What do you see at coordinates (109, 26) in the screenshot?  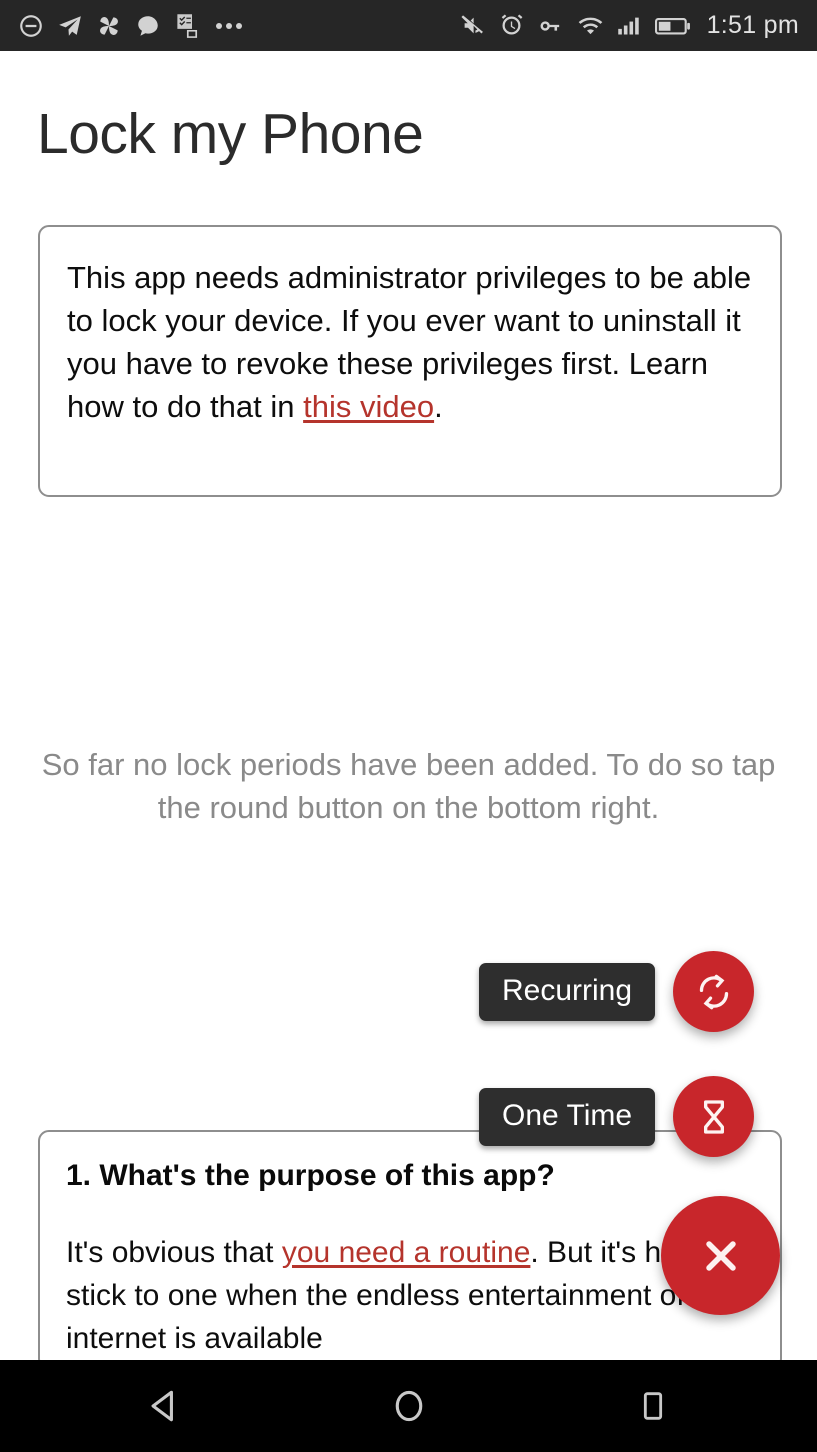 I see `pinwheel-icon` at bounding box center [109, 26].